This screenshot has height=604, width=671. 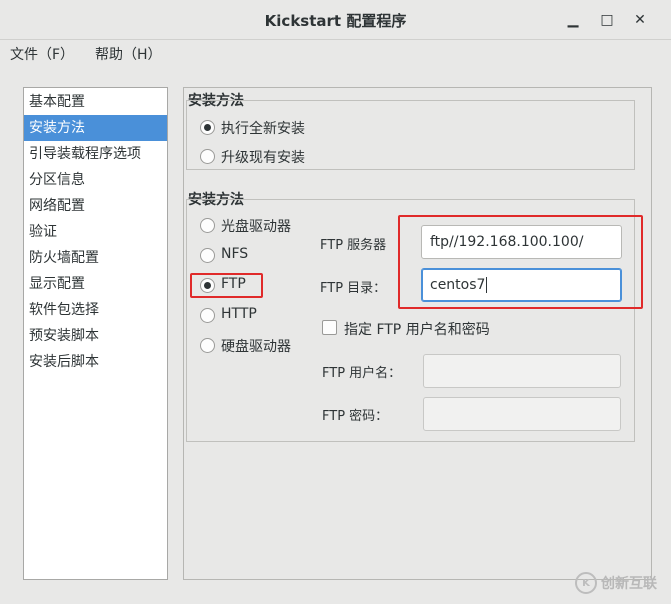 What do you see at coordinates (226, 285) in the screenshot?
I see `ftp-radio-highlight` at bounding box center [226, 285].